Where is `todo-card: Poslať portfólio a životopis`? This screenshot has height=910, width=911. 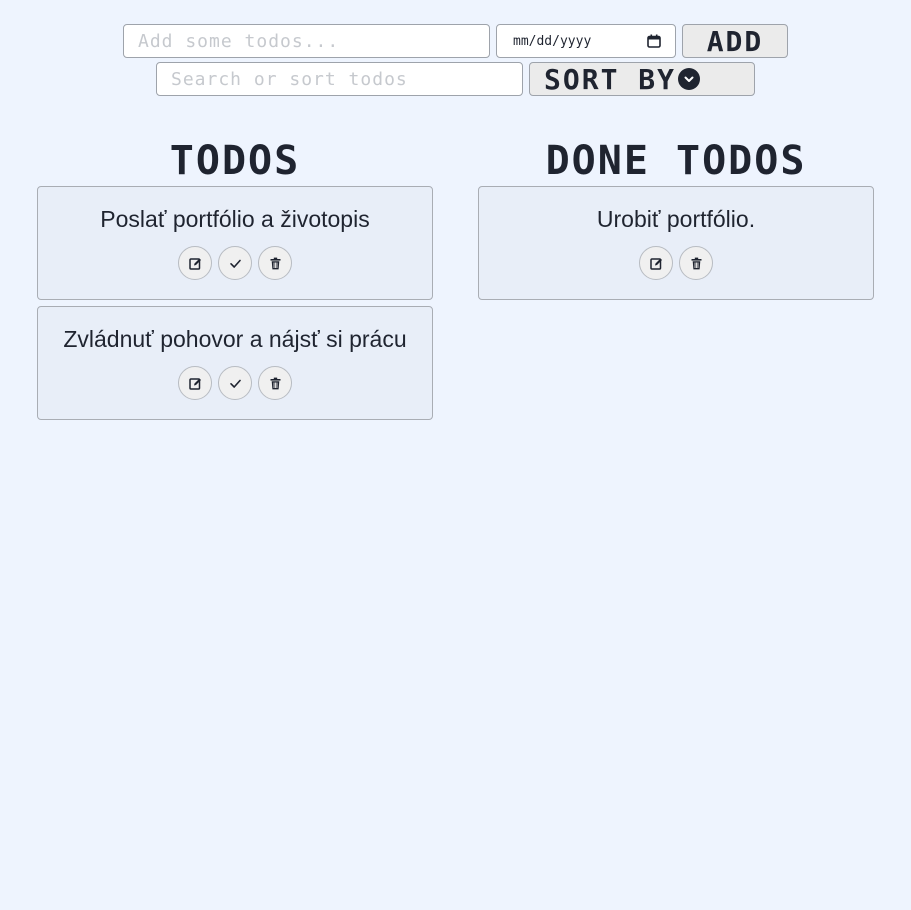 todo-card: Poslať portfólio a životopis is located at coordinates (235, 243).